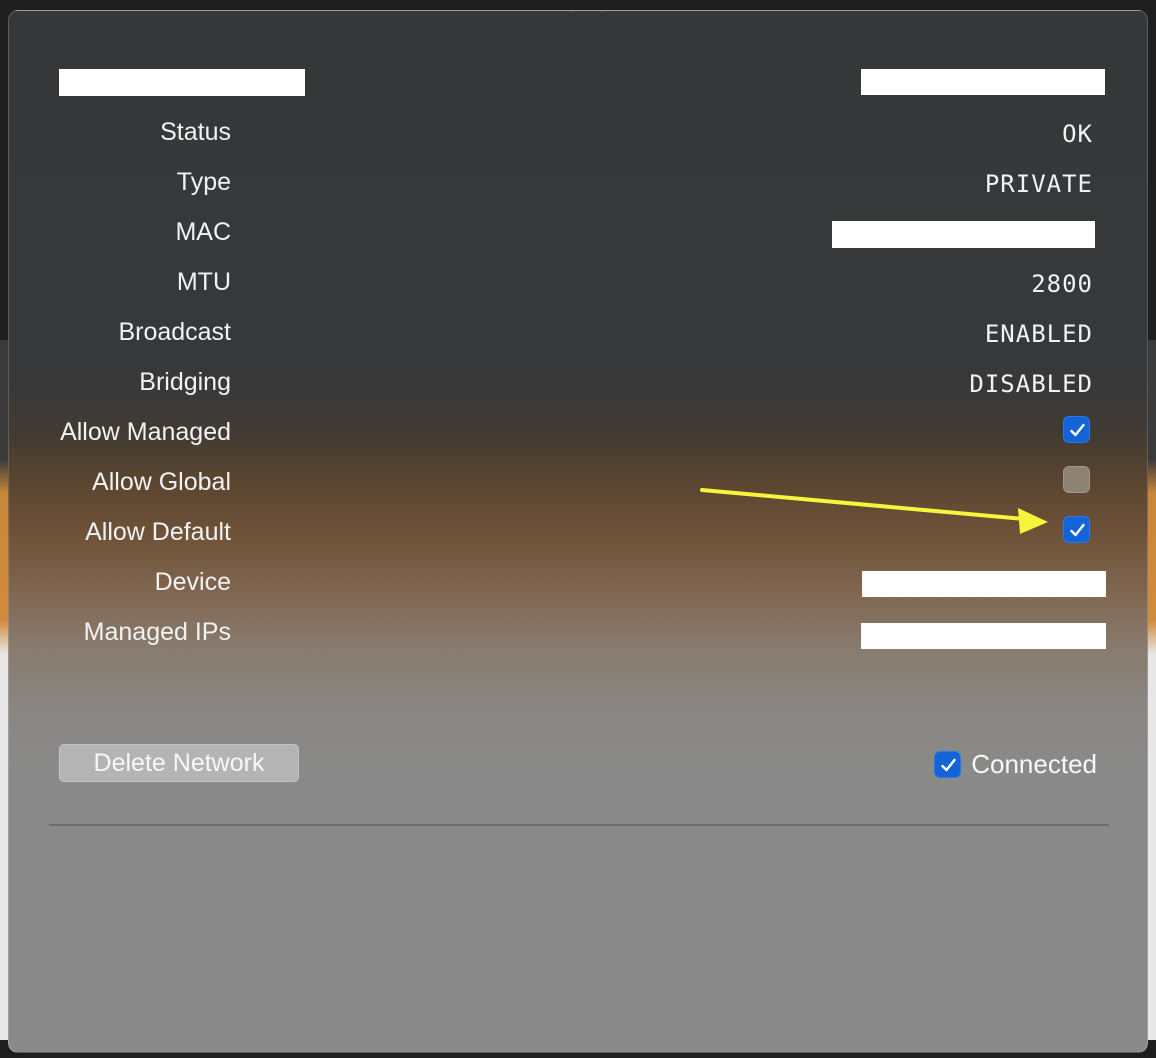 This screenshot has height=1058, width=1156. What do you see at coordinates (1038, 184) in the screenshot?
I see `value-type: PRIVATE` at bounding box center [1038, 184].